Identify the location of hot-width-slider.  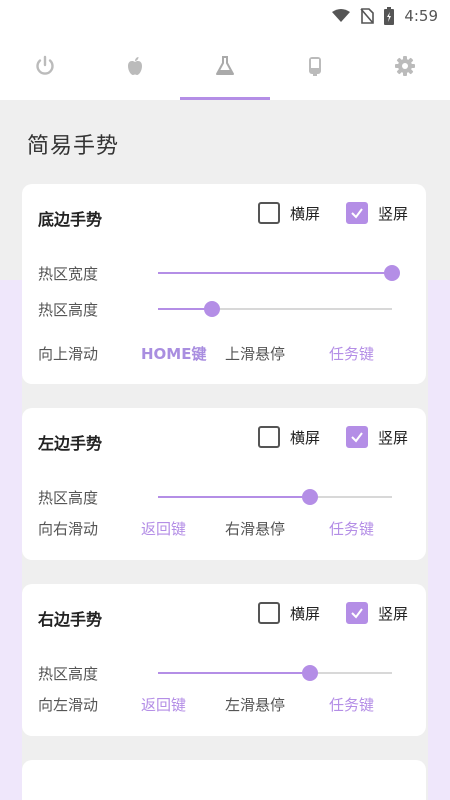
(279, 273).